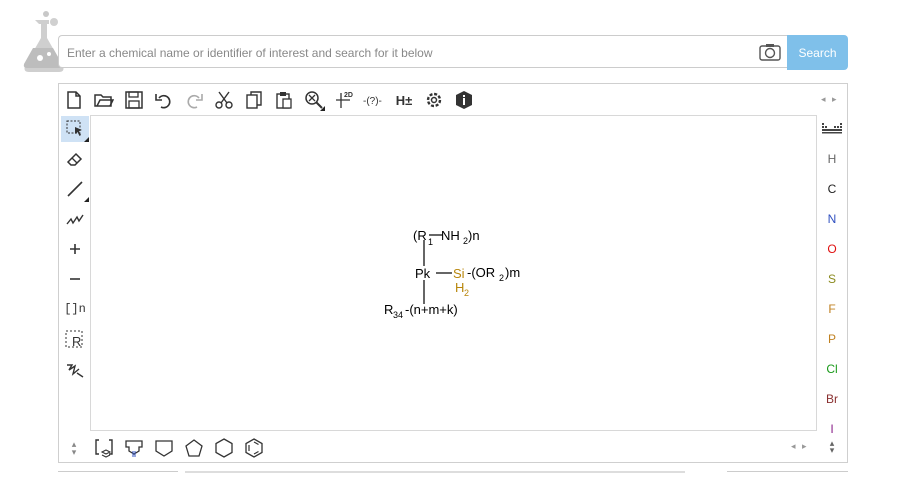 Image resolution: width=903 pixels, height=477 pixels. I want to click on paste-icon, so click(284, 100).